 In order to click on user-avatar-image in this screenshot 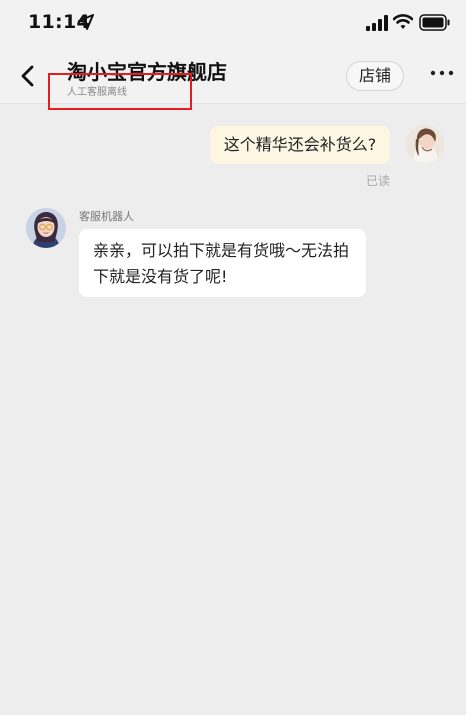, I will do `click(425, 144)`.